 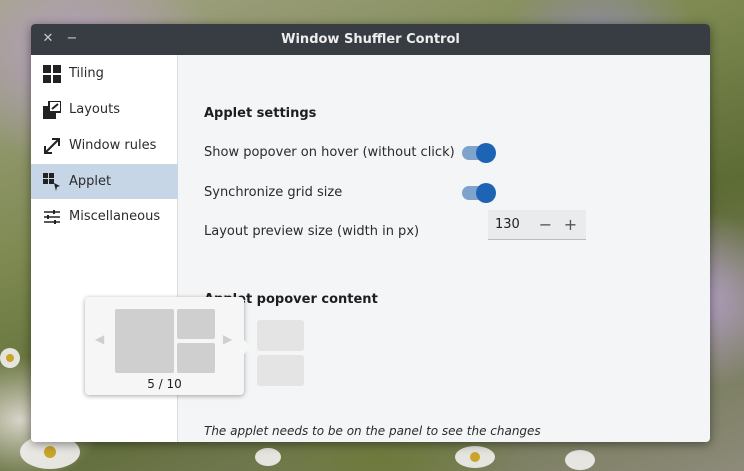 I want to click on show-popover-toggle, so click(x=479, y=153).